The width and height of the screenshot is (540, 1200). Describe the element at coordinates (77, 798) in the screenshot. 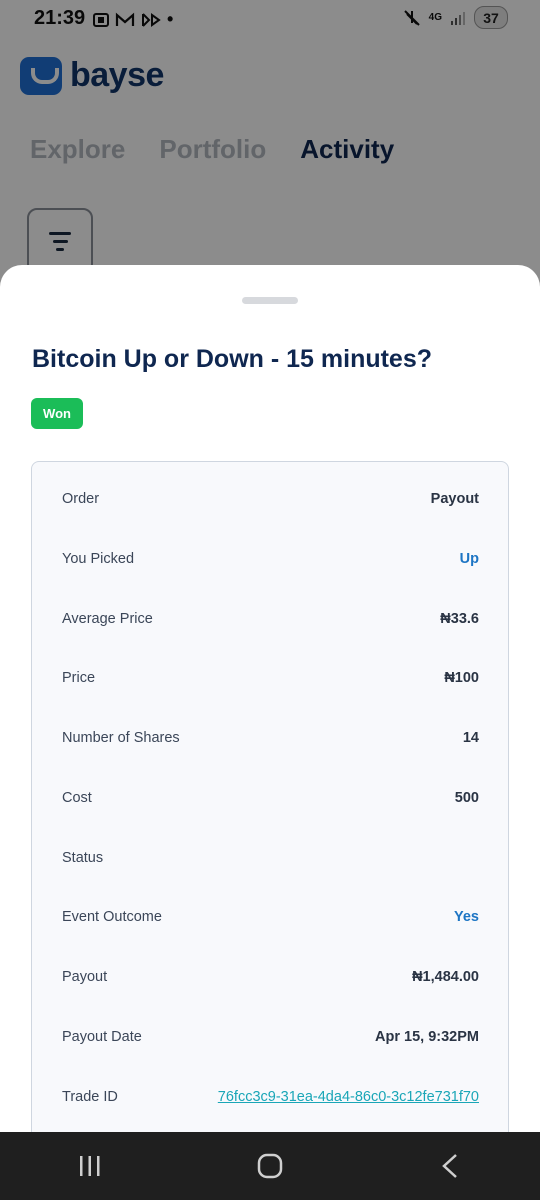

I see `detail-label: Cost` at that location.